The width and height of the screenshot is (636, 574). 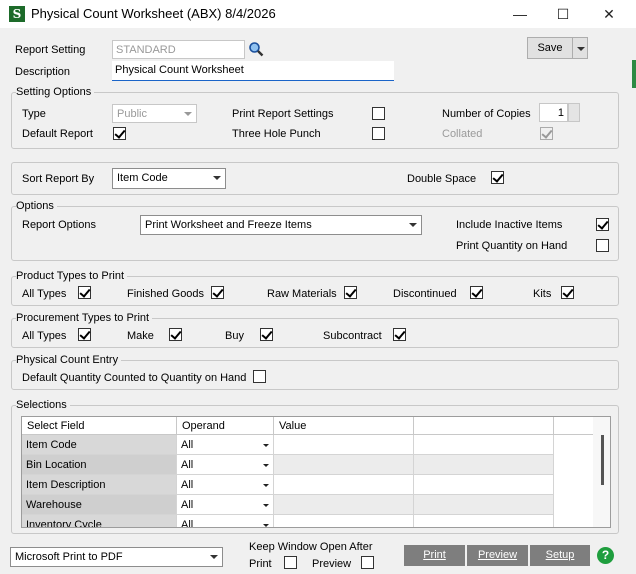 What do you see at coordinates (217, 292) in the screenshot?
I see `finished-goods-checkbox` at bounding box center [217, 292].